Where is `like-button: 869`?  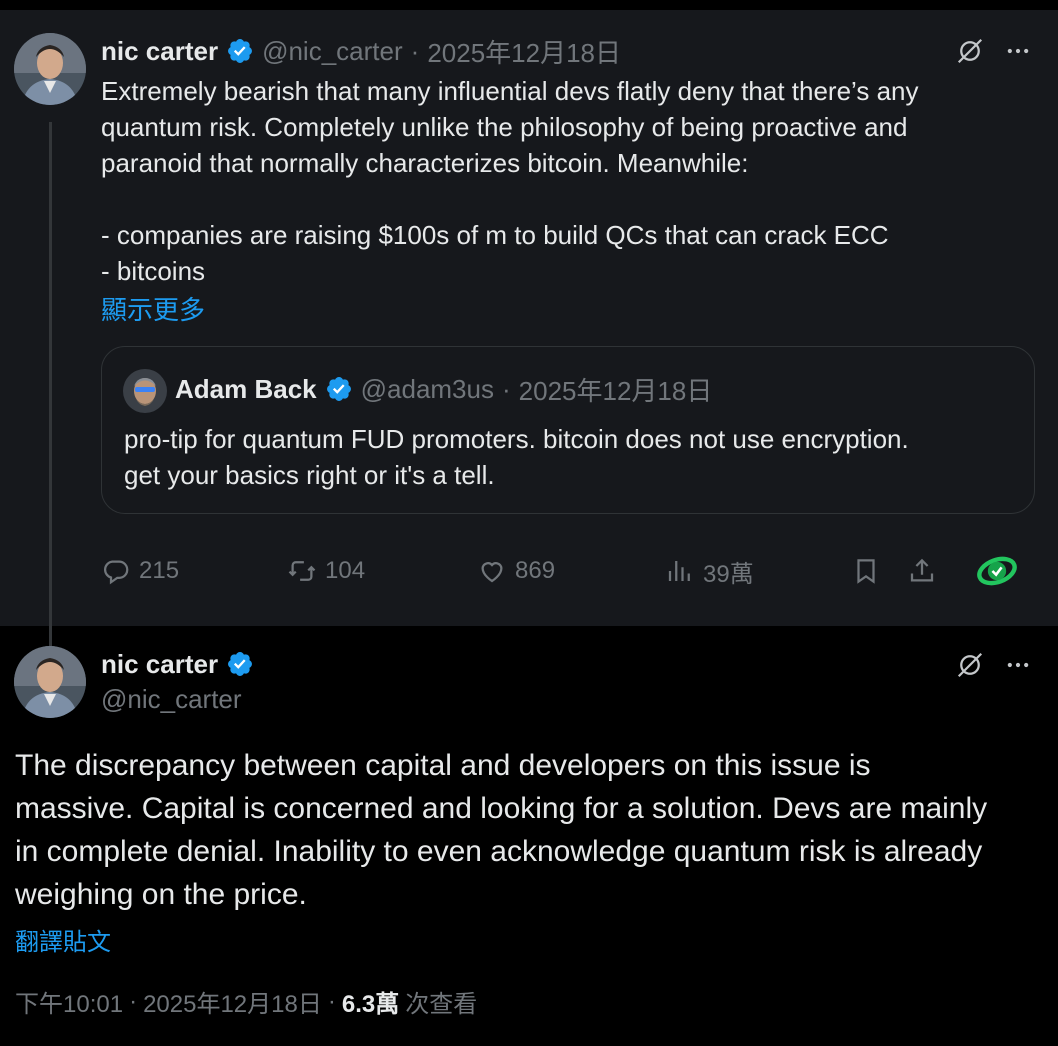 like-button: 869 is located at coordinates (516, 571).